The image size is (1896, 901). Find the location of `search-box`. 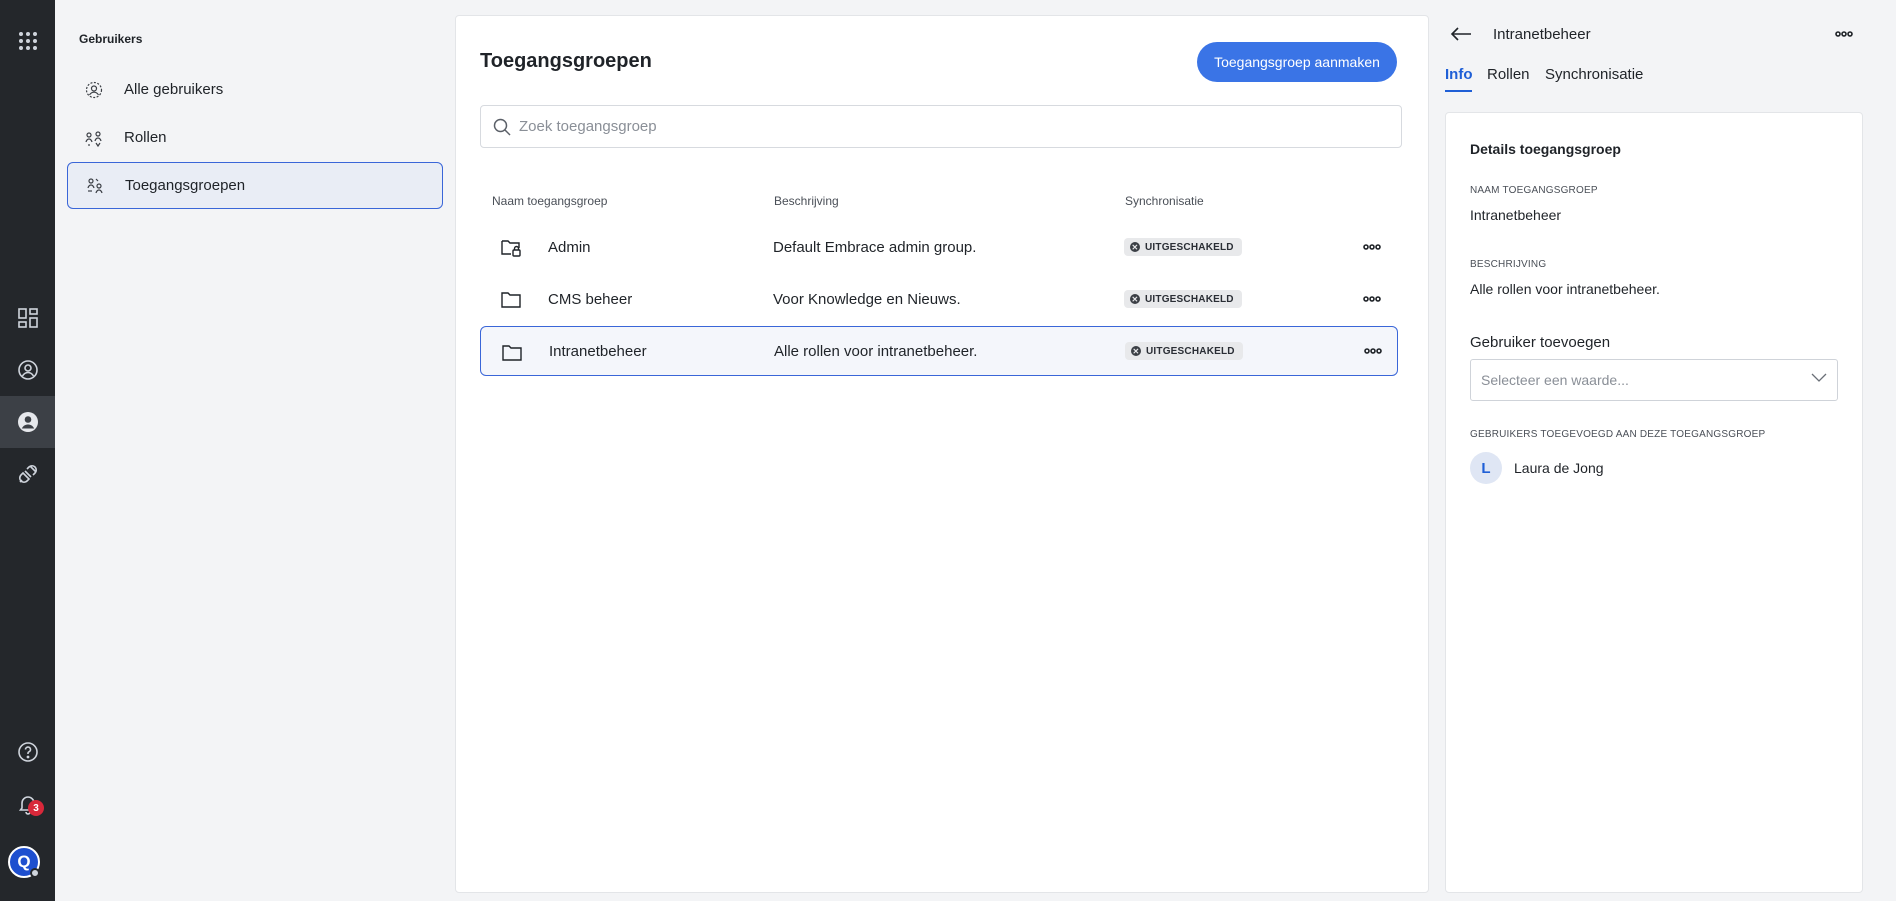

search-box is located at coordinates (941, 126).